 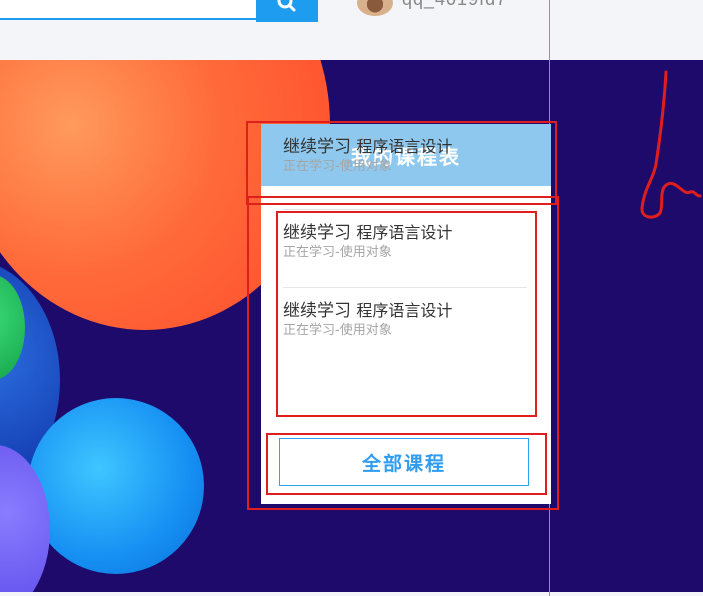 I want to click on search-input, so click(x=128, y=10).